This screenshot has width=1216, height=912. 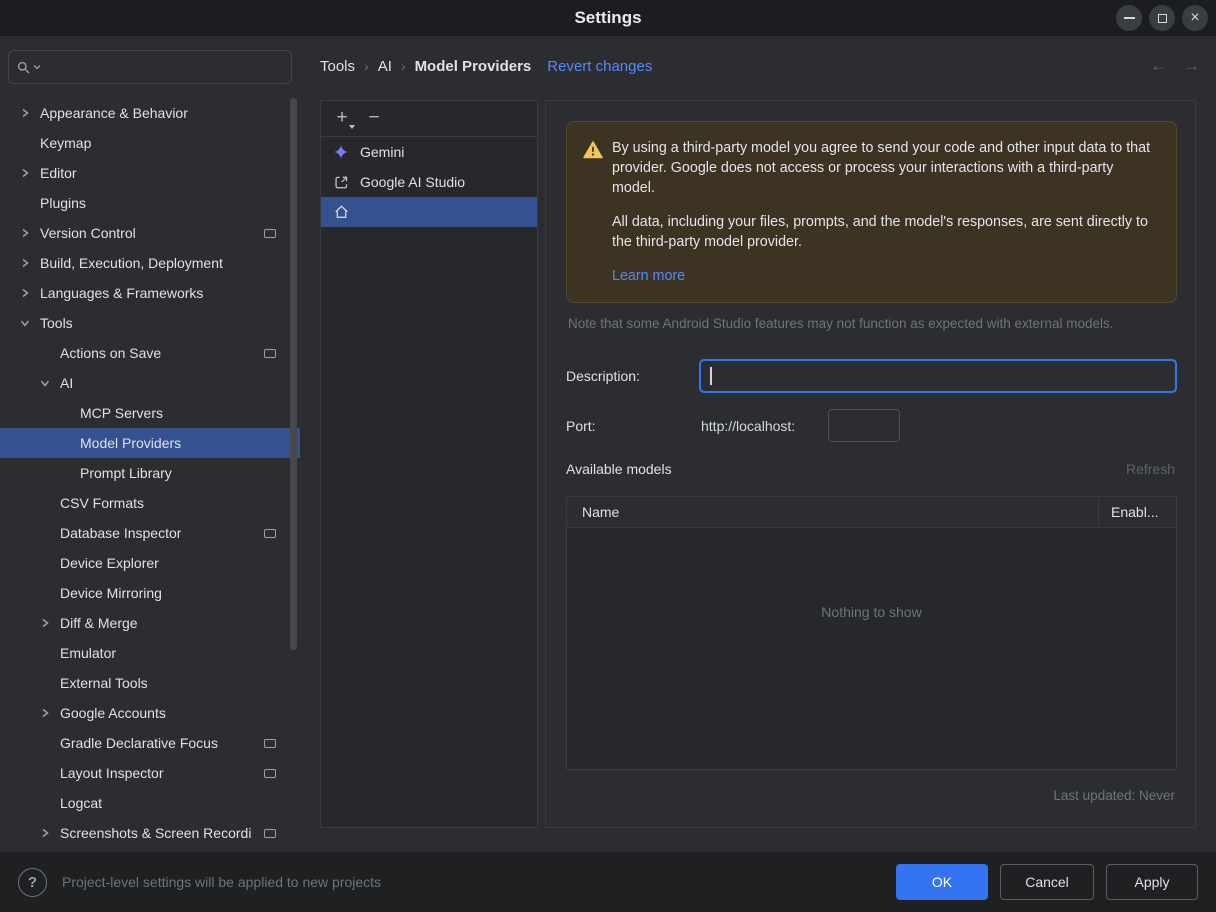 I want to click on sidebar-item-gradle-declarative-focus: Gradle Declarative Focus, so click(x=150, y=743).